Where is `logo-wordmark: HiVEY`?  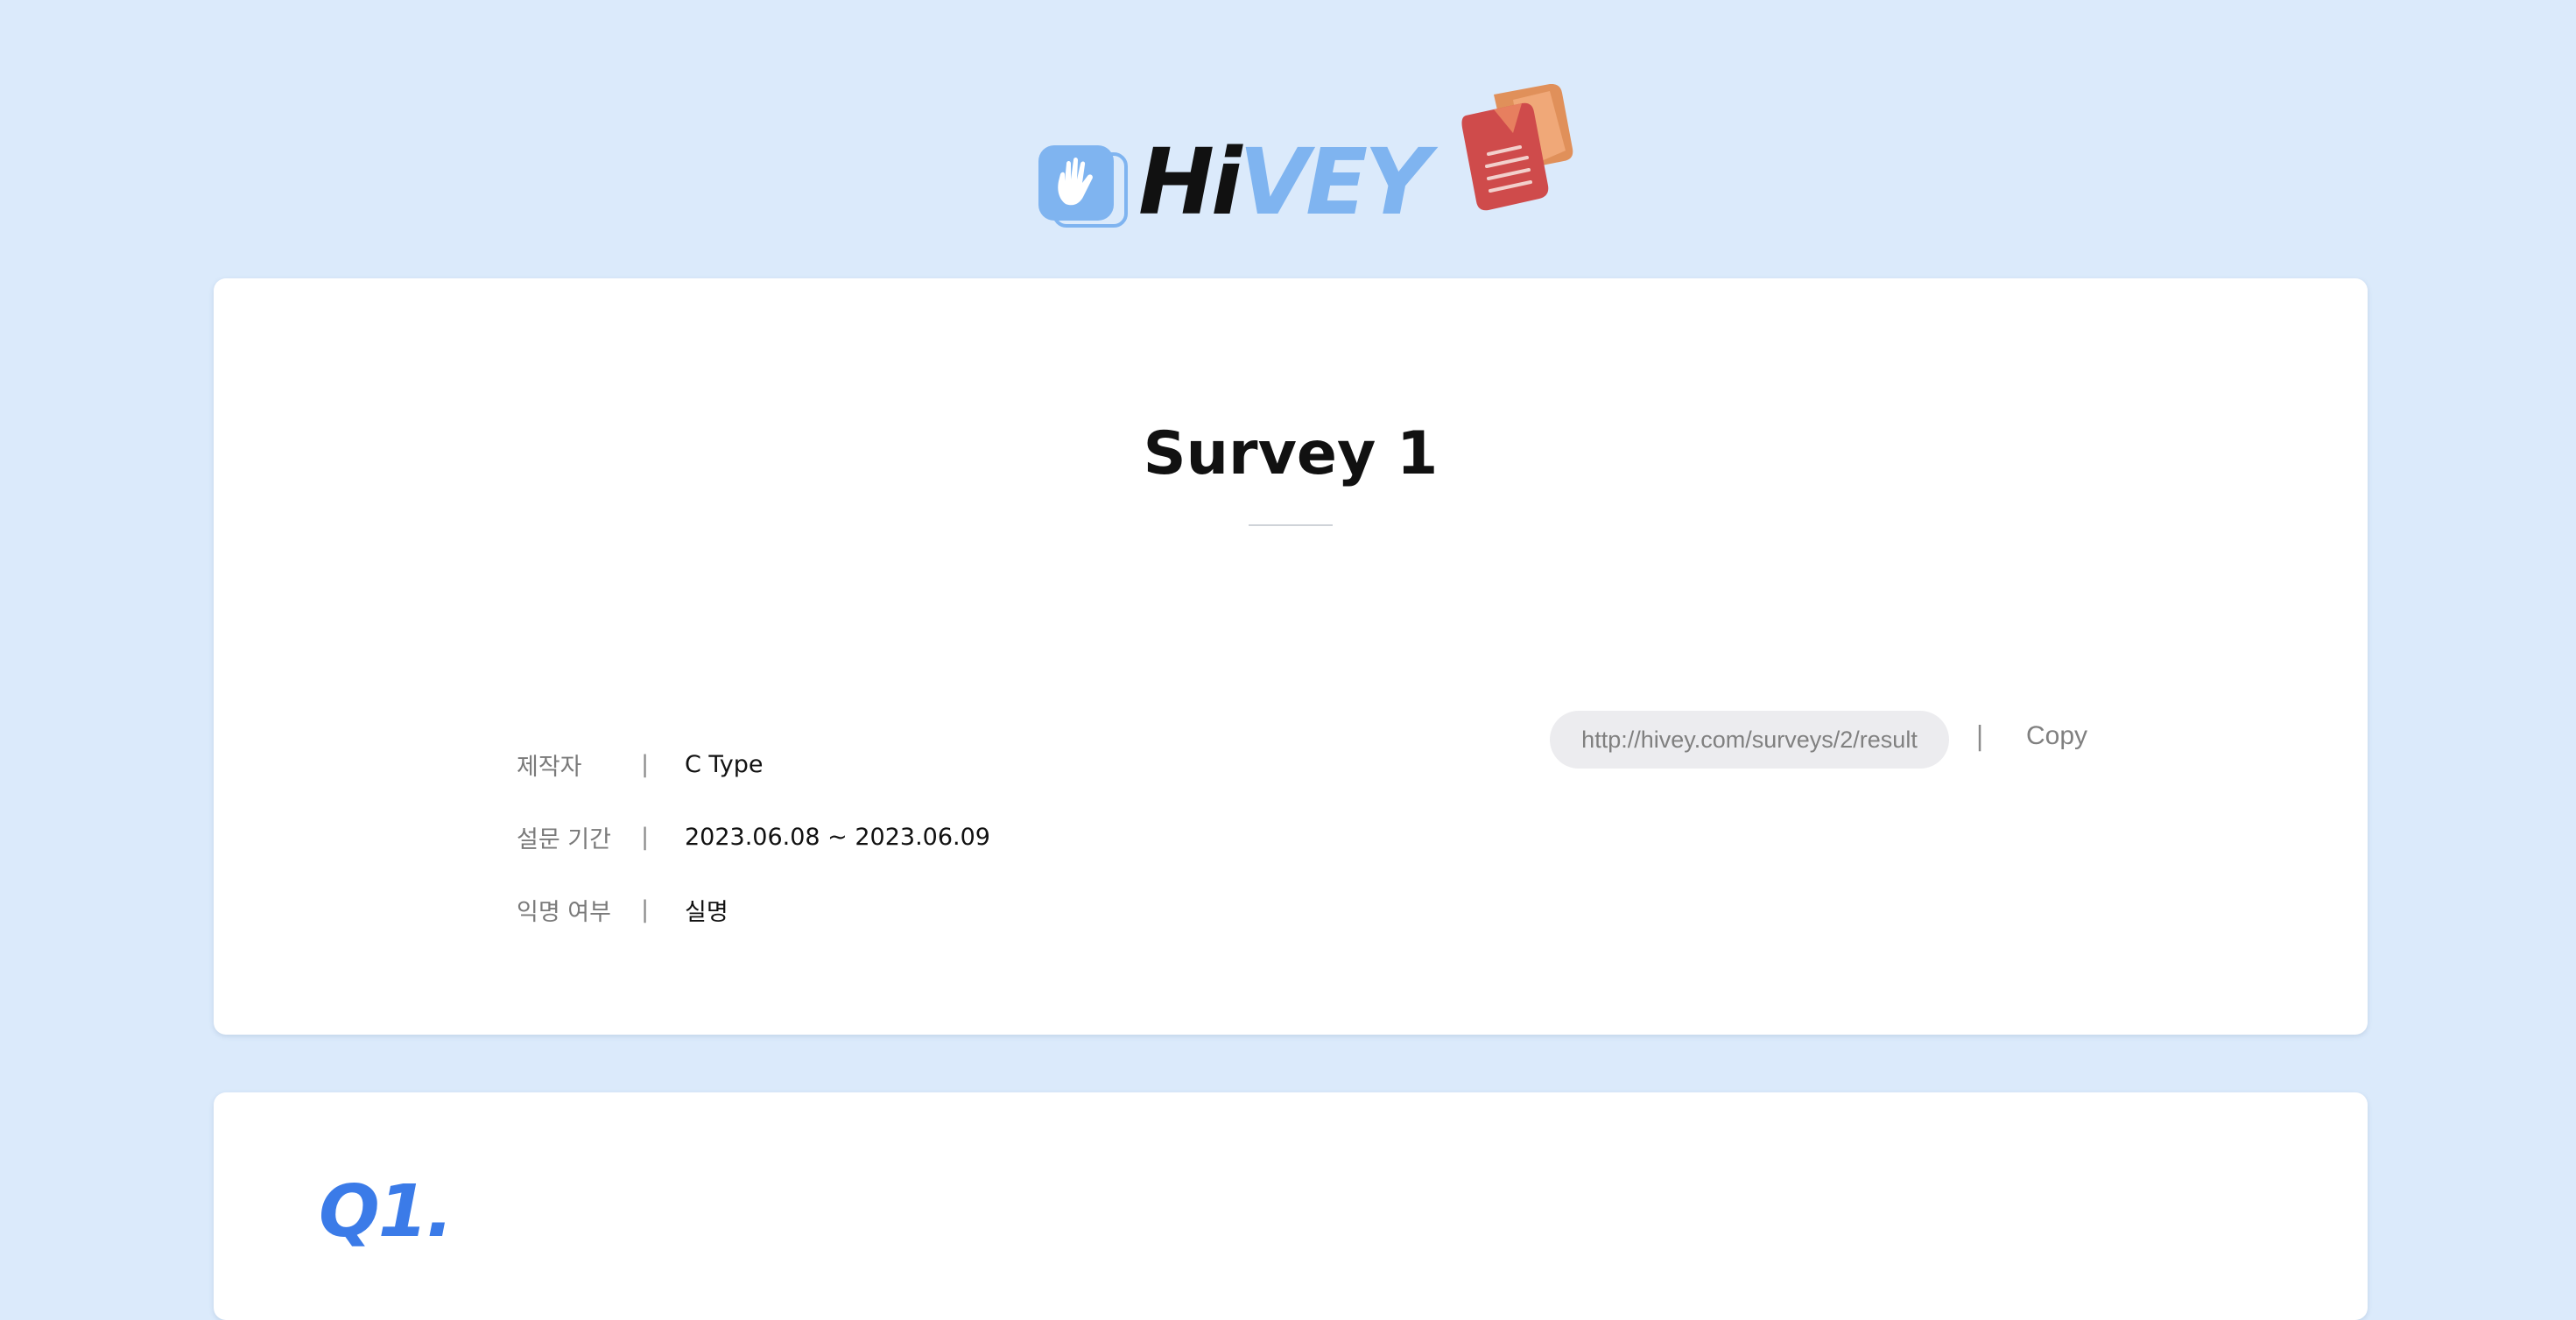
logo-wordmark: HiVEY is located at coordinates (1284, 182).